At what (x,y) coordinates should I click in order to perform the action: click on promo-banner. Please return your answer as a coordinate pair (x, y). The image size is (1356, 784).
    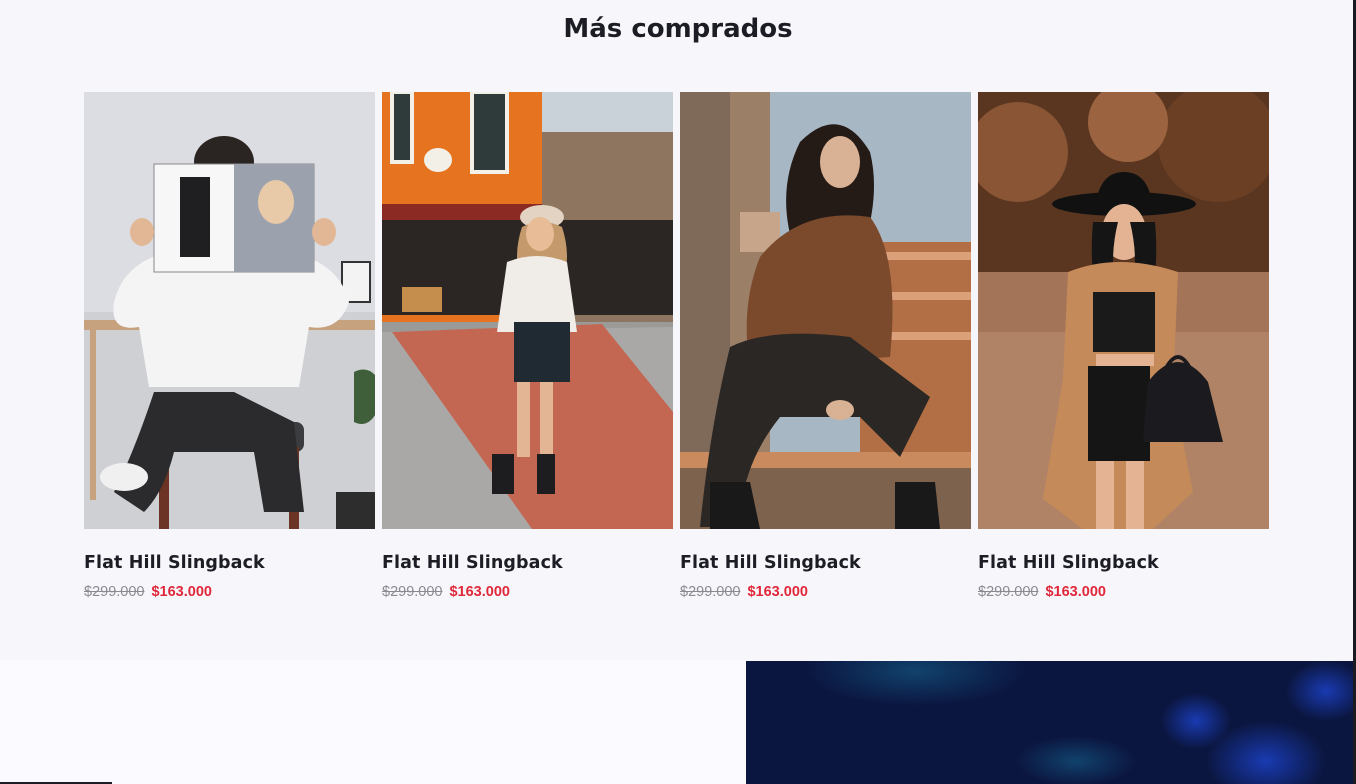
    Looking at the image, I should click on (1049, 722).